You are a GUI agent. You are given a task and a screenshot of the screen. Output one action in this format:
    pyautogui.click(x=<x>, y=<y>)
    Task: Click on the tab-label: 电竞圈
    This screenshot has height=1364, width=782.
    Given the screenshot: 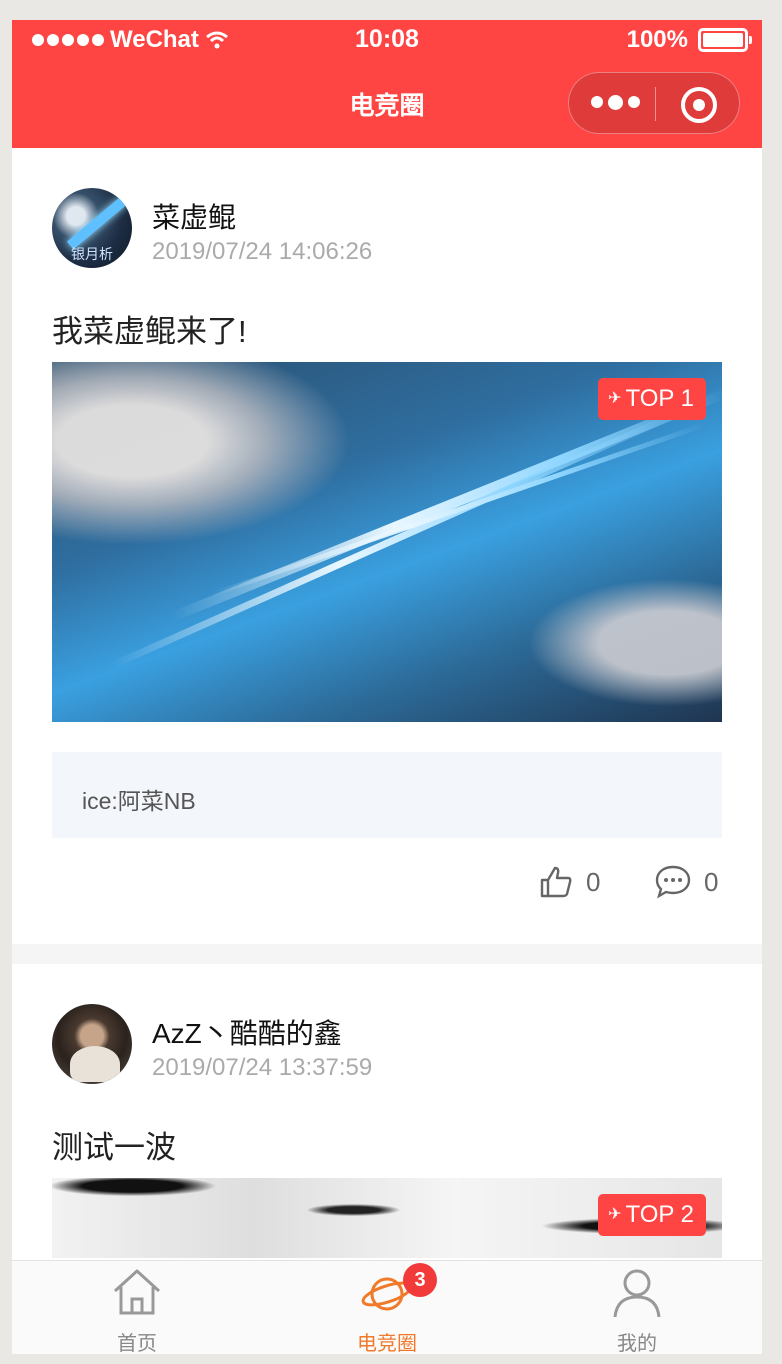 What is the action you would take?
    pyautogui.click(x=387, y=1343)
    